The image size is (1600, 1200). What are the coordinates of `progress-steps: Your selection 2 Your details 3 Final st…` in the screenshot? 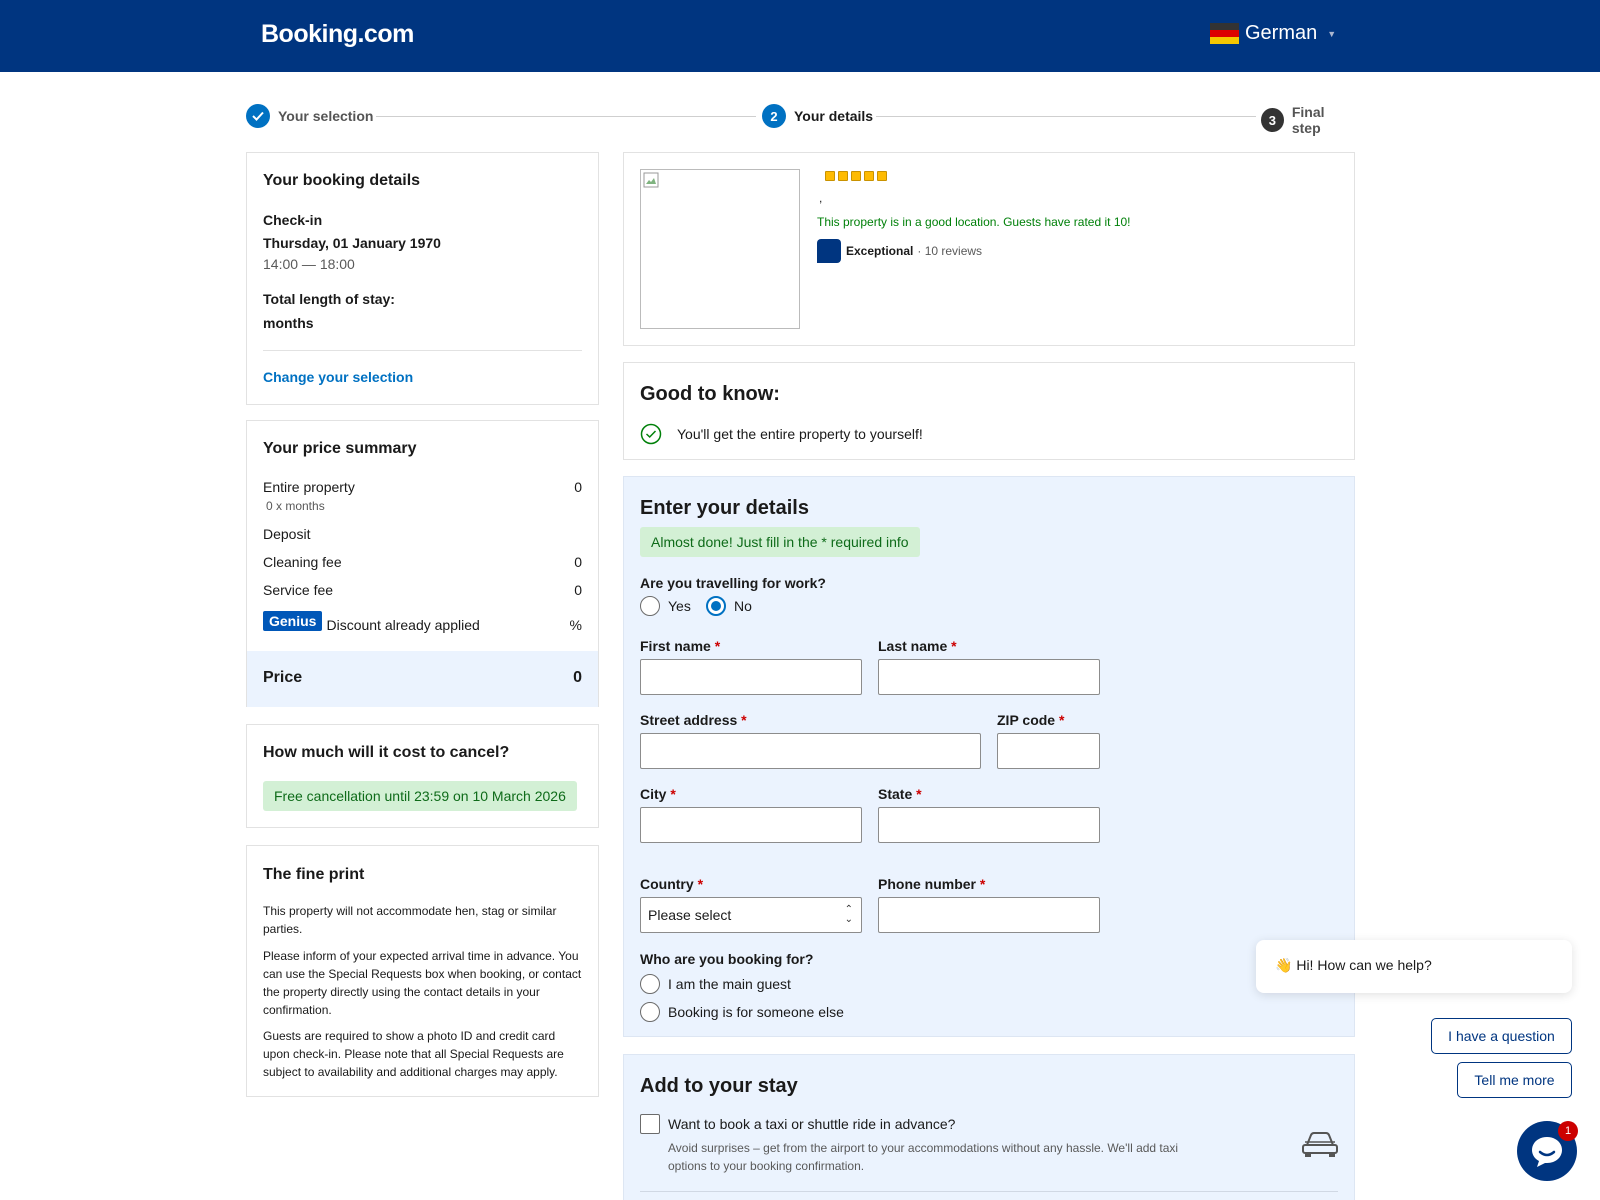 It's located at (800, 120).